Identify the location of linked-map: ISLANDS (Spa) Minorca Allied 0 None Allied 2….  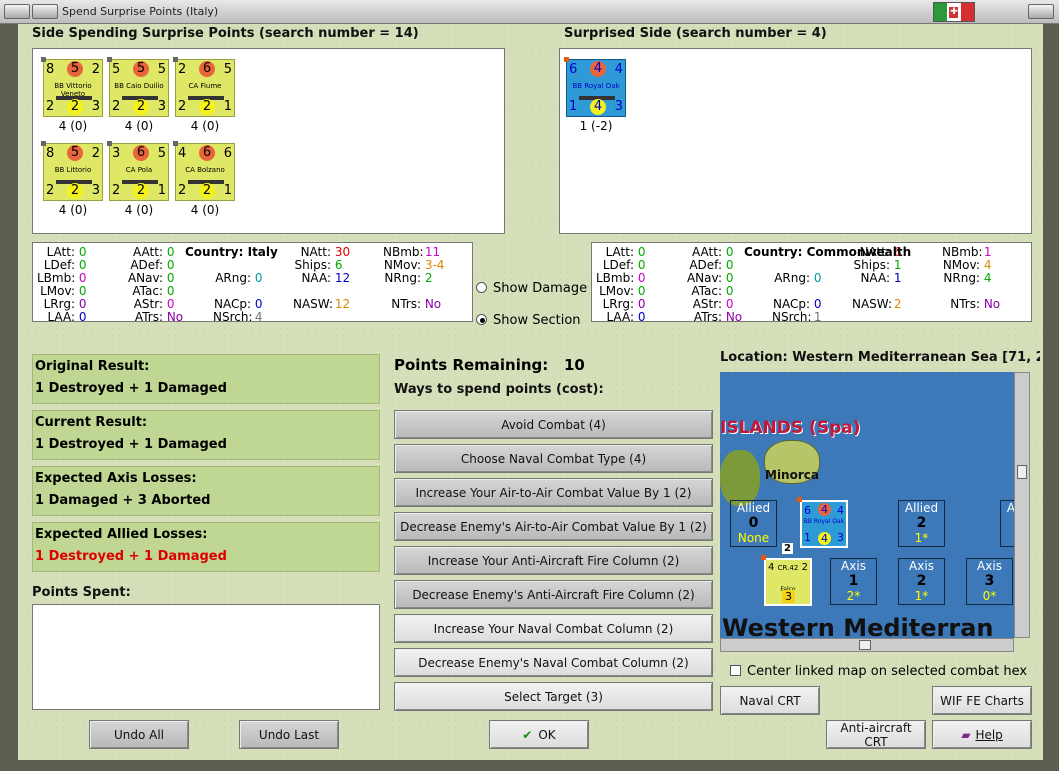
(867, 512).